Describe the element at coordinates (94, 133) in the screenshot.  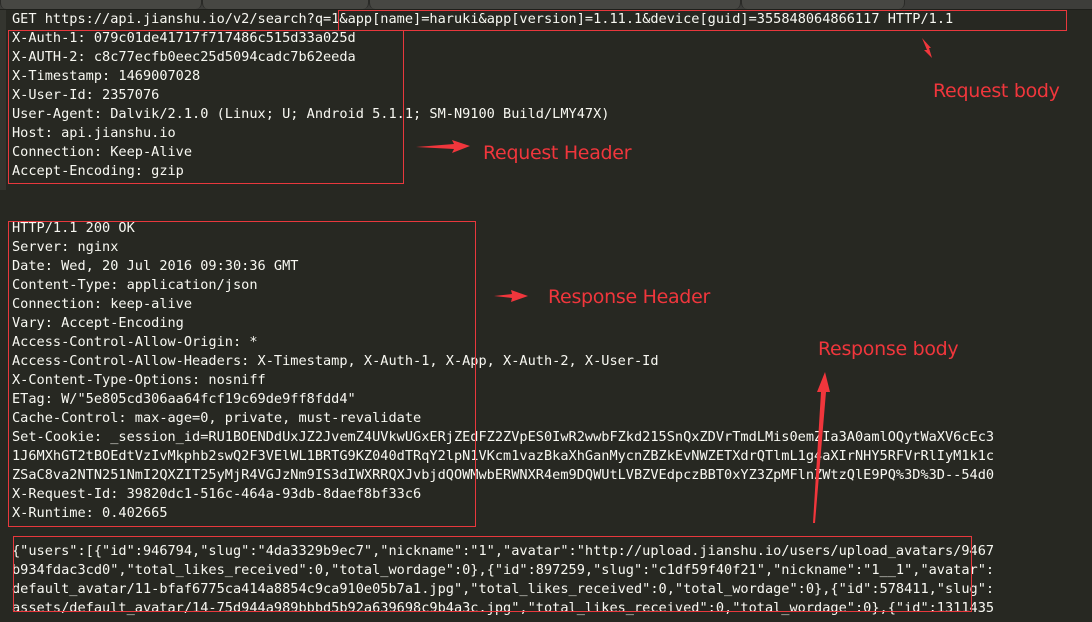
I see `request-header-line: Host: api.jianshu.io` at that location.